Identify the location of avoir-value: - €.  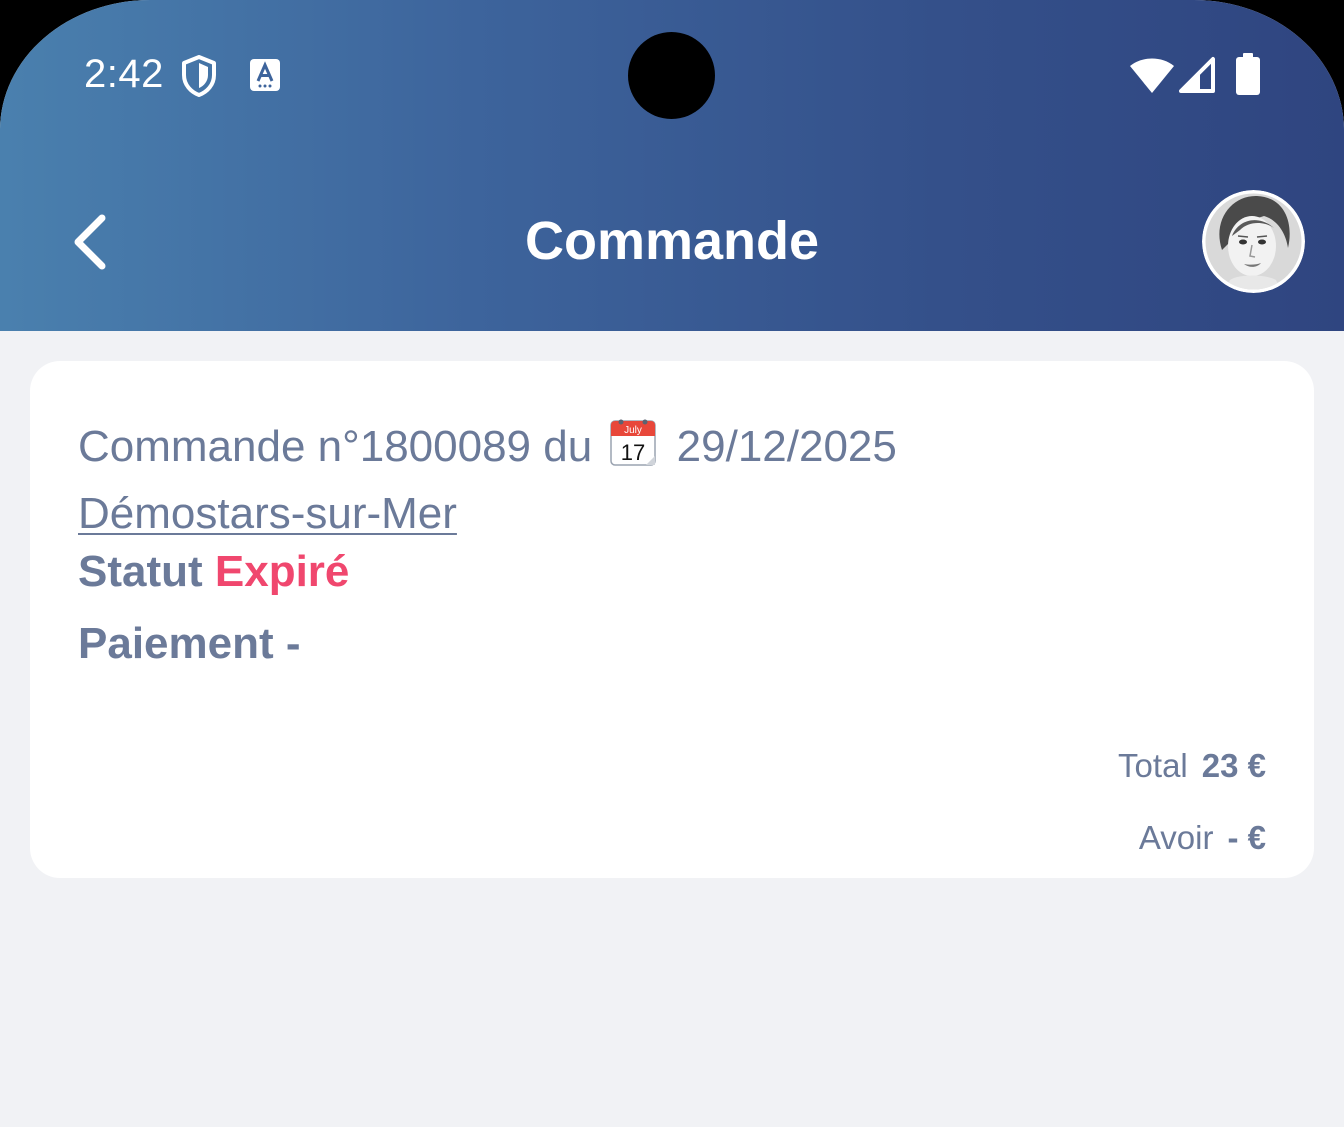
(1246, 837).